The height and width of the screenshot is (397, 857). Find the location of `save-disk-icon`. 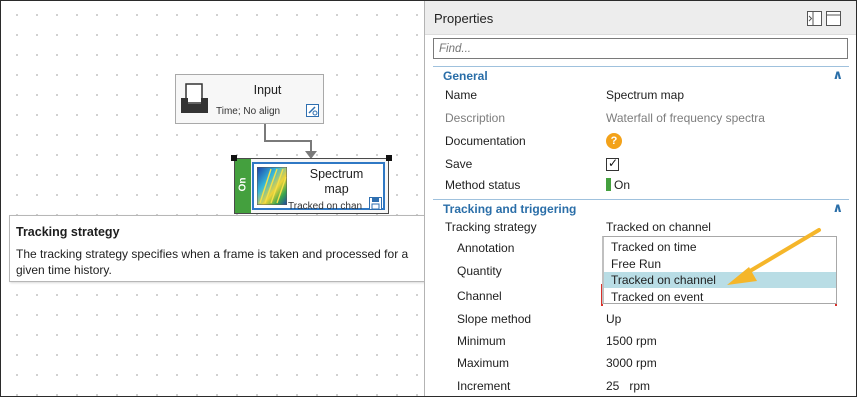

save-disk-icon is located at coordinates (375, 205).